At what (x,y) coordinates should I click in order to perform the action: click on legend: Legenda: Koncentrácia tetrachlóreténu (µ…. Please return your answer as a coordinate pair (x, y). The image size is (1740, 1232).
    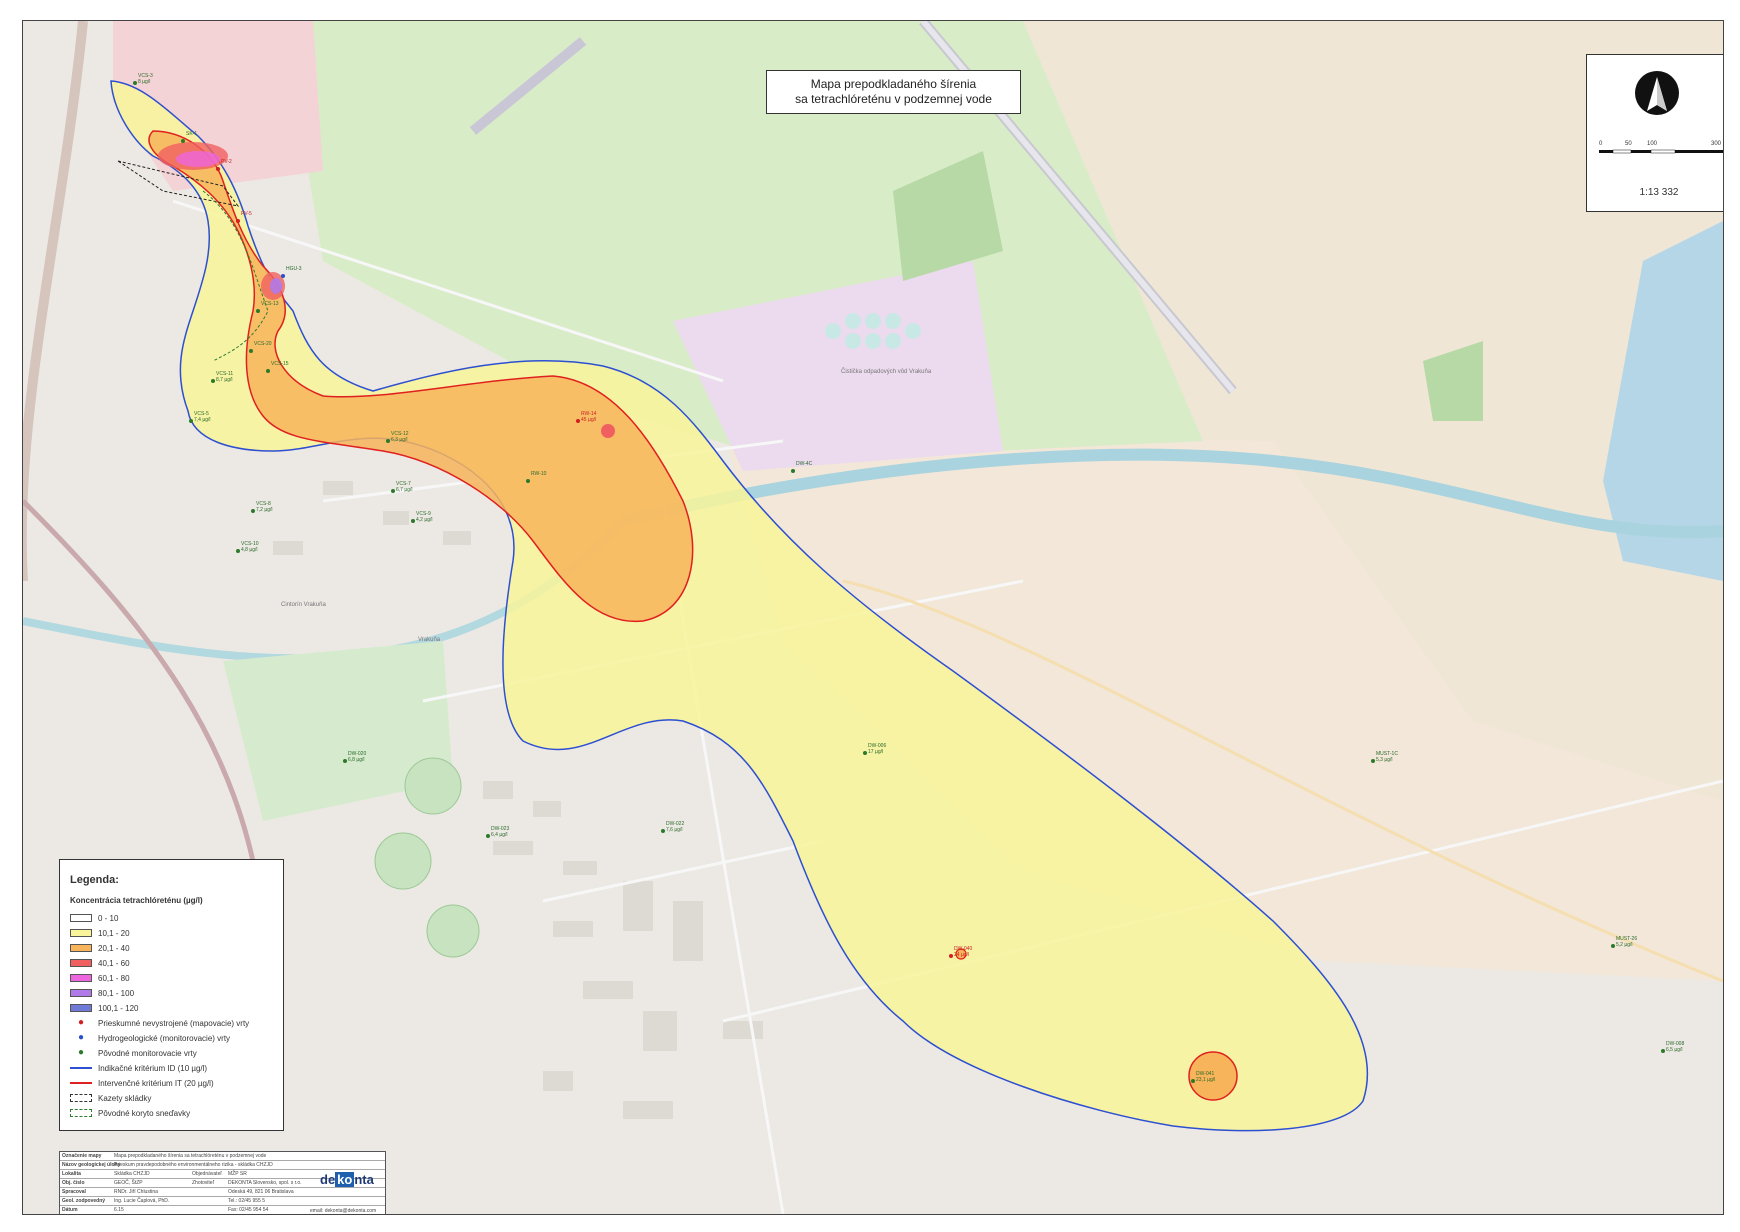
    Looking at the image, I should click on (171, 995).